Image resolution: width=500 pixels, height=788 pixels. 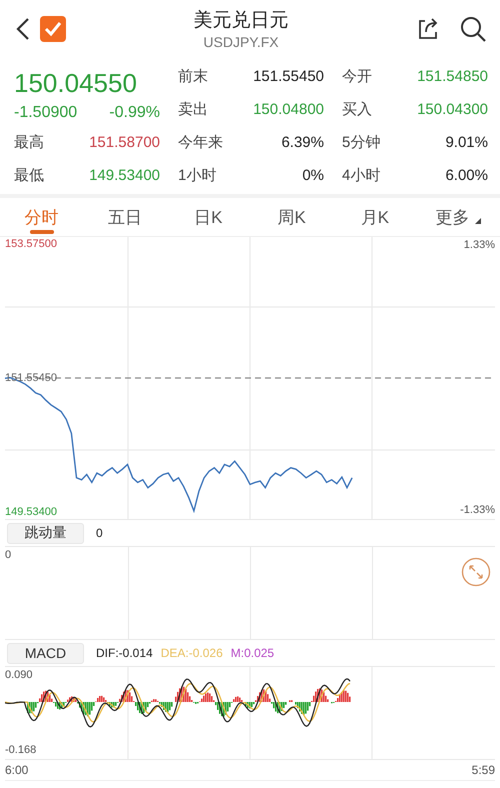 What do you see at coordinates (19, 675) in the screenshot?
I see `axis-label: 0.090` at bounding box center [19, 675].